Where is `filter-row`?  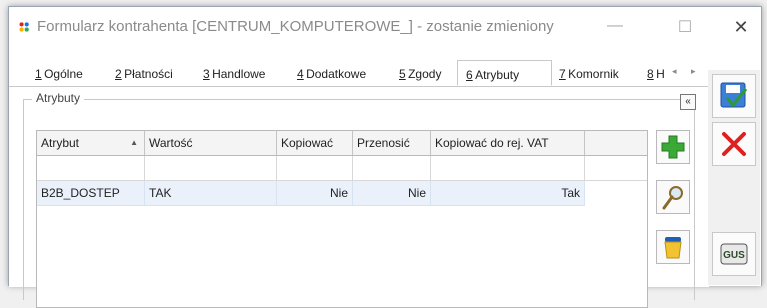
filter-row is located at coordinates (342, 168).